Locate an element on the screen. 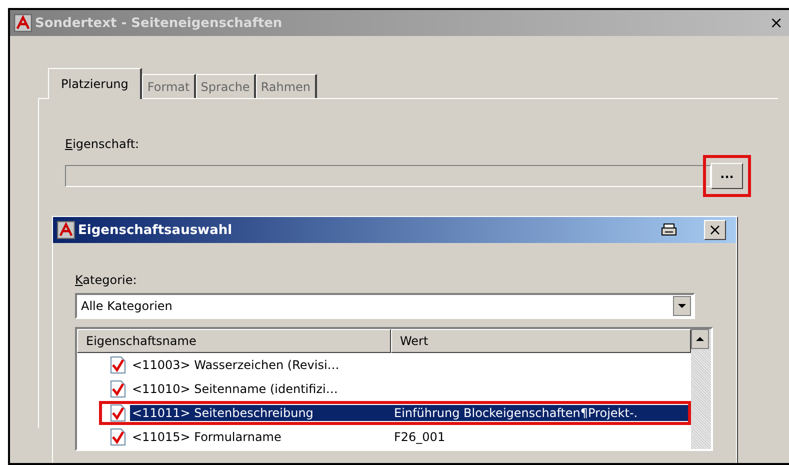 The width and height of the screenshot is (789, 465). category-dropdown: Alle Kategorien is located at coordinates (385, 306).